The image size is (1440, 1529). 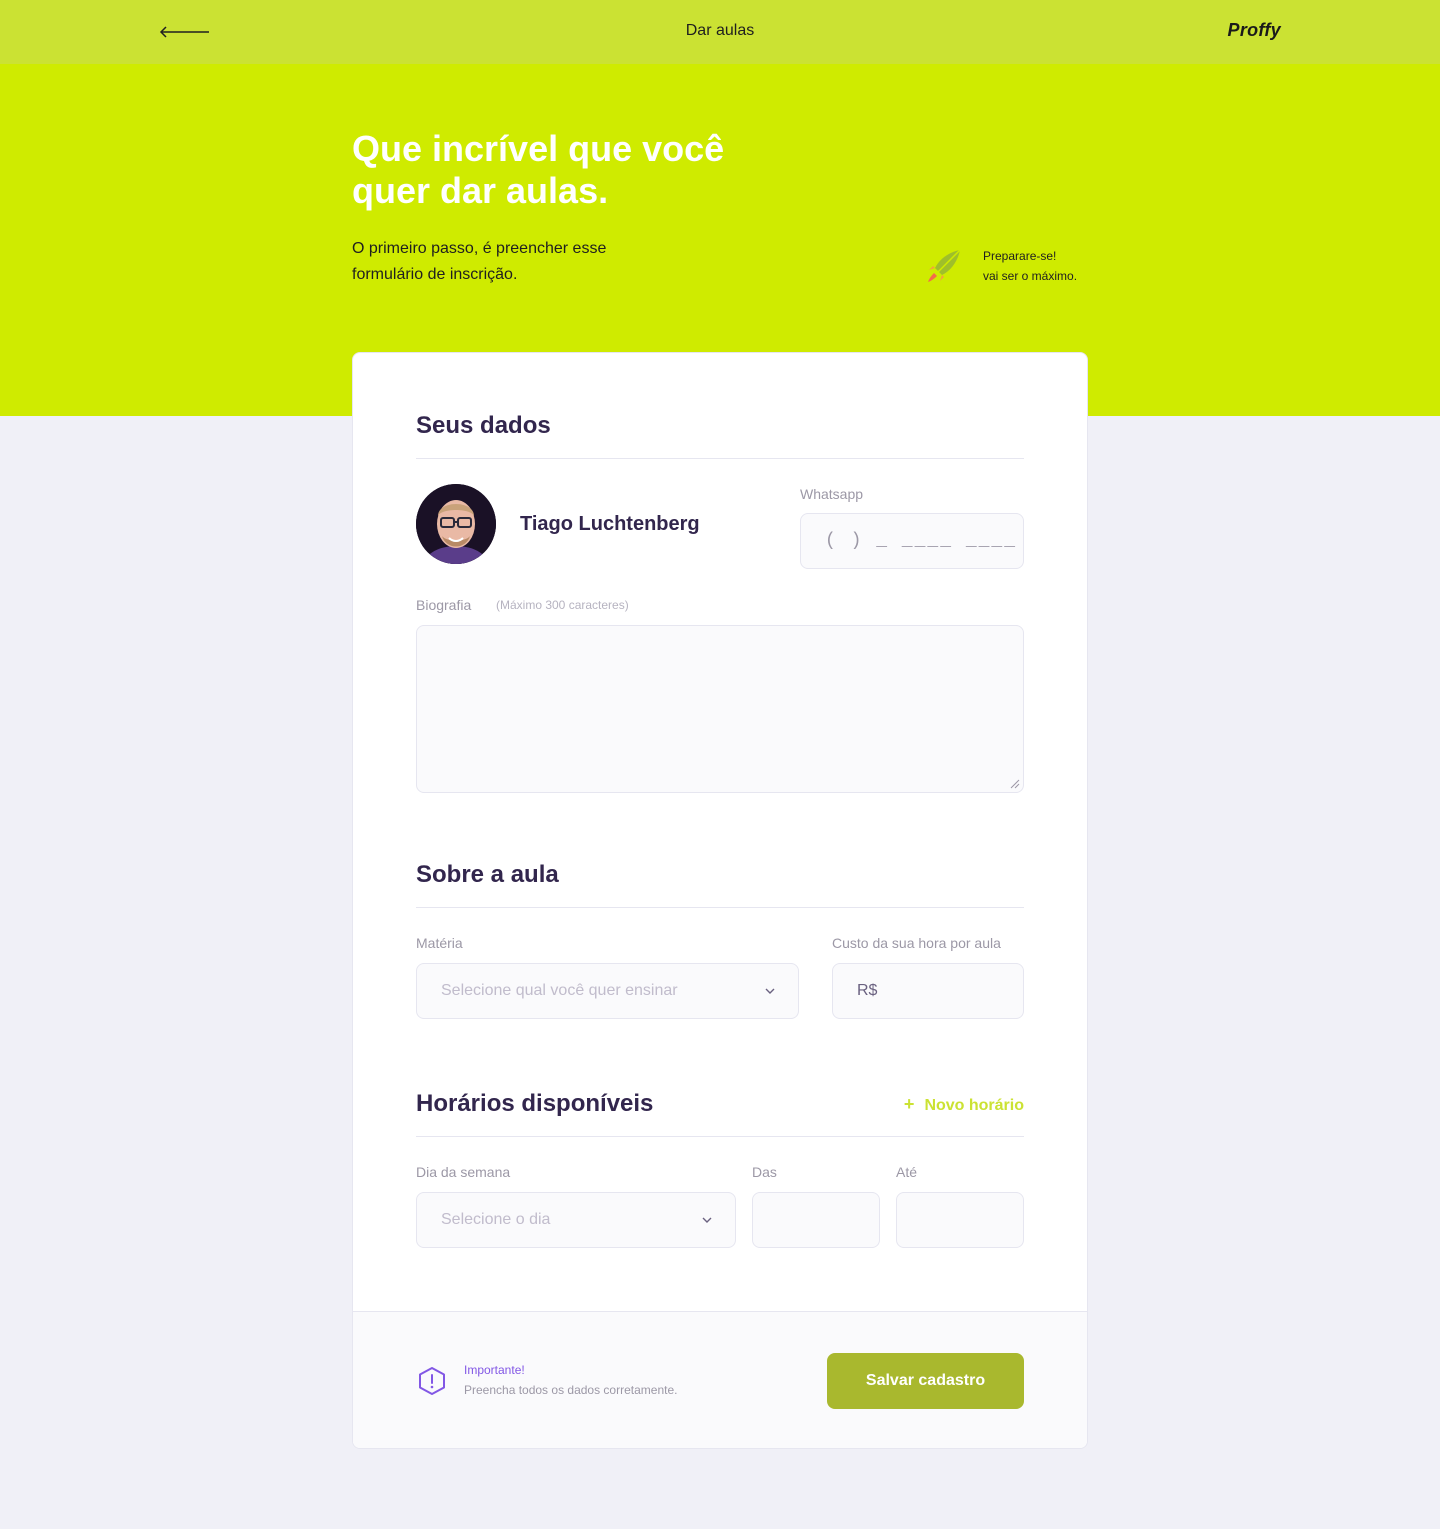 I want to click on alert-hexagon-icon, so click(x=432, y=1381).